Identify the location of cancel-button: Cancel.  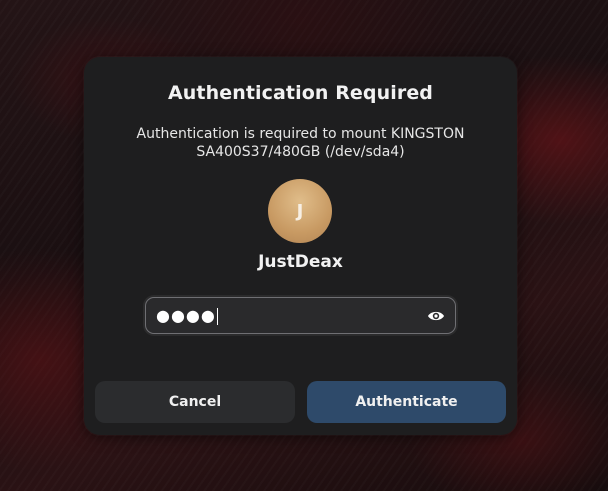
(195, 402).